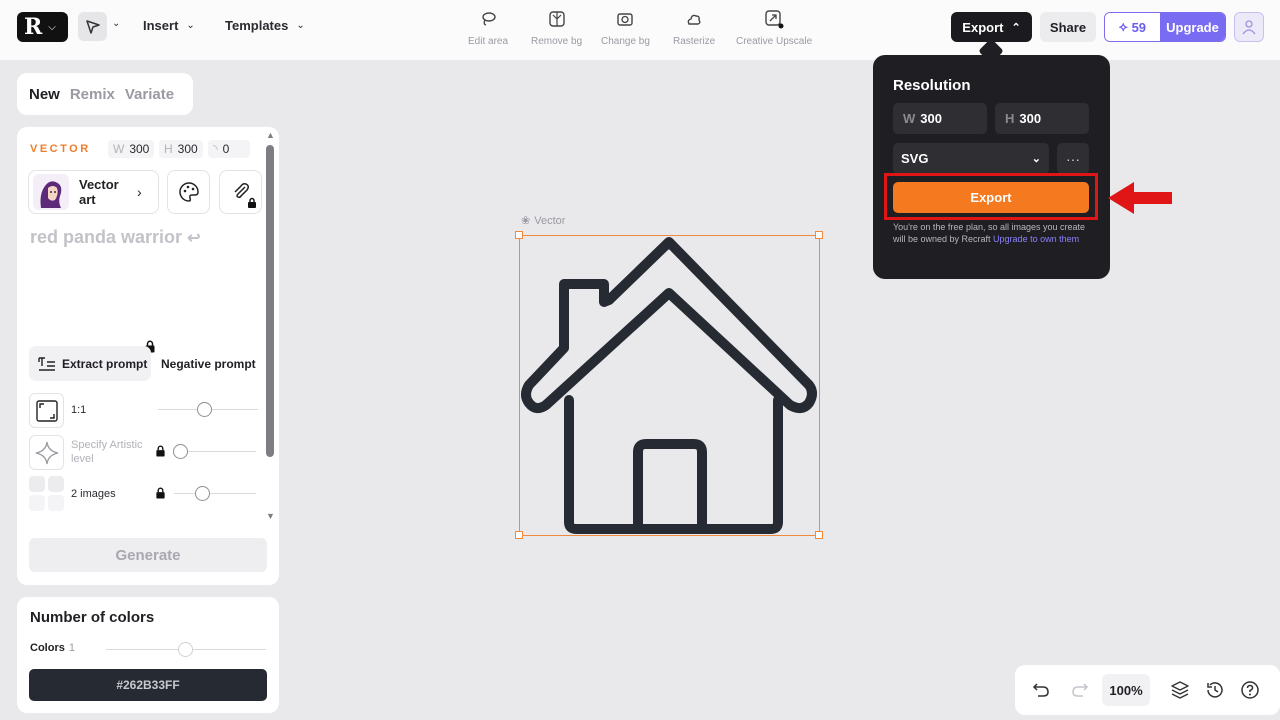 Image resolution: width=1280 pixels, height=720 pixels. I want to click on history-icon, so click(1215, 690).